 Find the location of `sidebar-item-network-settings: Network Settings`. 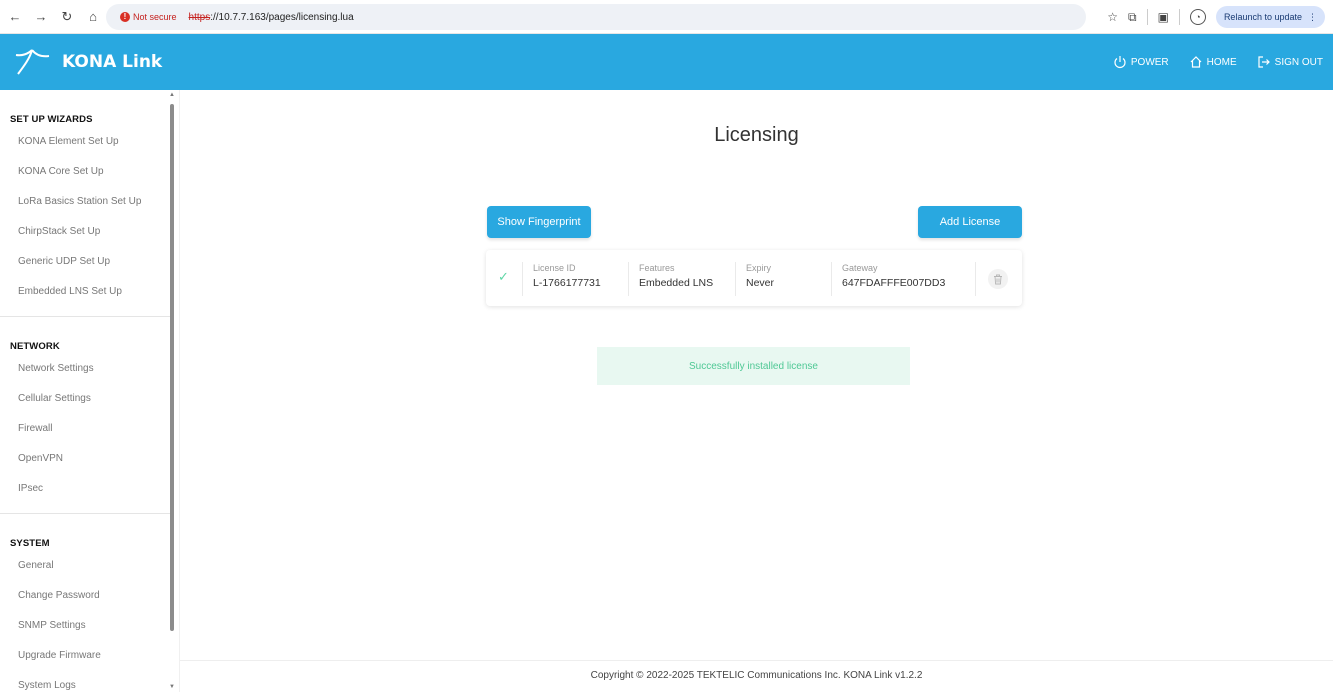

sidebar-item-network-settings: Network Settings is located at coordinates (89, 372).